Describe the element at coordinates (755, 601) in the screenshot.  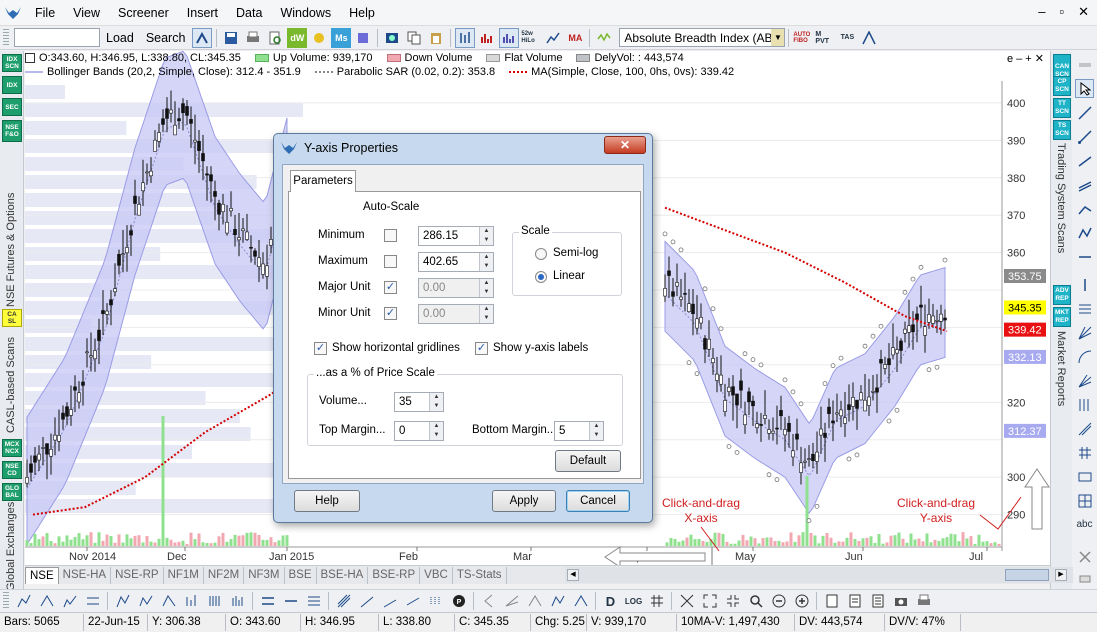
I see `zoom-icon` at that location.